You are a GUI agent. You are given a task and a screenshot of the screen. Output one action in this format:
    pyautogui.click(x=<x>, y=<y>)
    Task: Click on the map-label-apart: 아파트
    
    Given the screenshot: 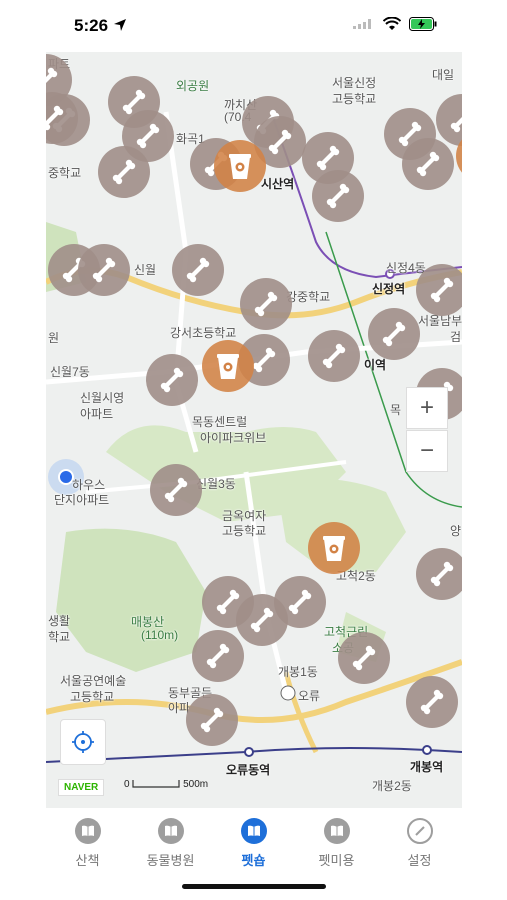 What is the action you would take?
    pyautogui.click(x=97, y=414)
    